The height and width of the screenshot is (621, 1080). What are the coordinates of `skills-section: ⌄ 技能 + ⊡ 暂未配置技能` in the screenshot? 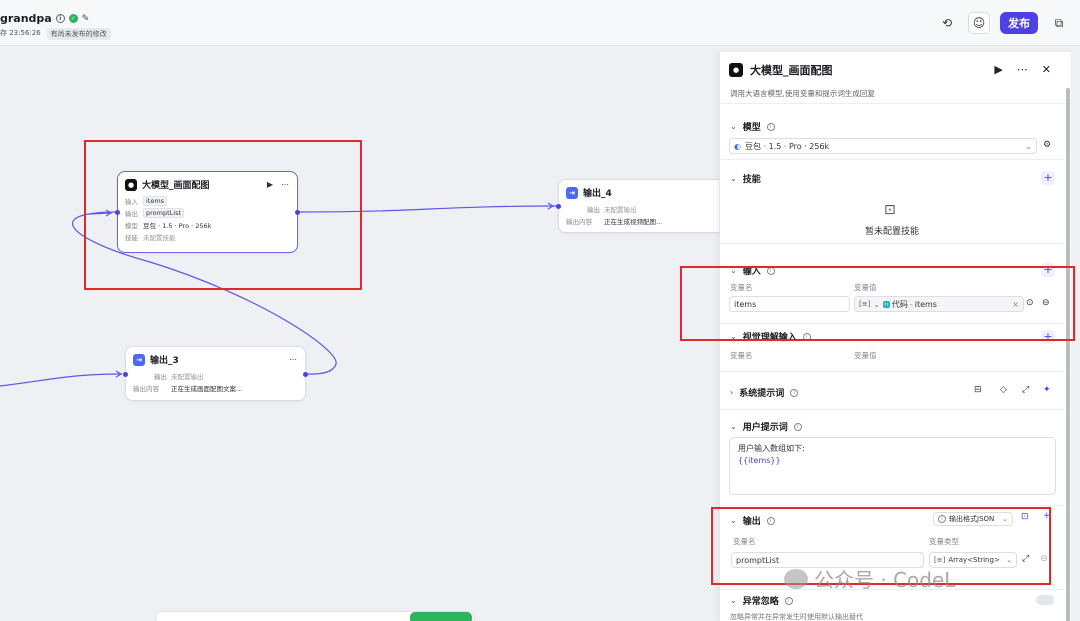 It's located at (892, 202).